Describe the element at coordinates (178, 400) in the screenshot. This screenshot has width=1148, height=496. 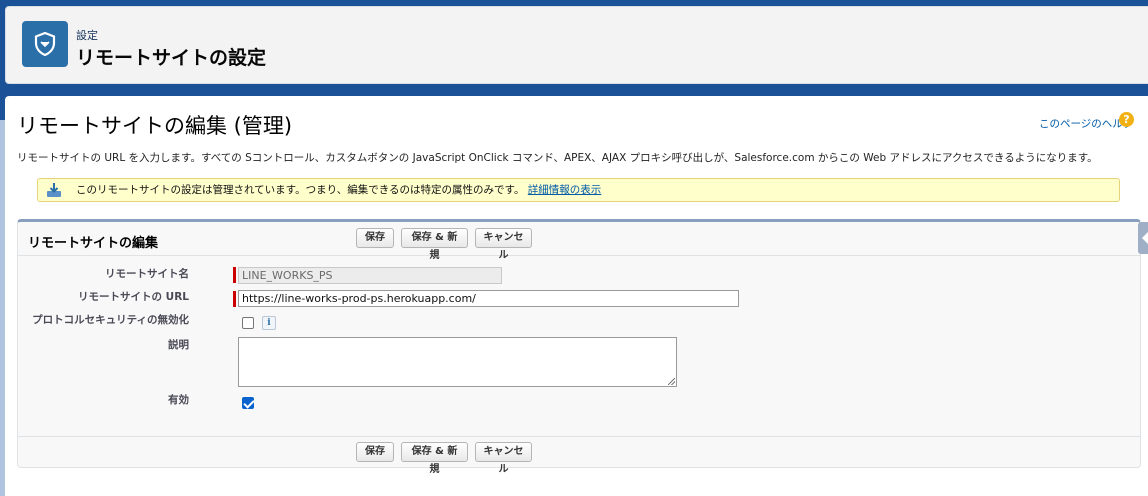
I see `active-label: 有効` at that location.